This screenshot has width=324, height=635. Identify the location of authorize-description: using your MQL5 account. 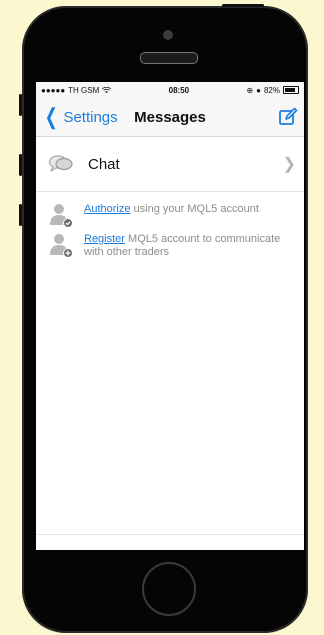
(194, 209).